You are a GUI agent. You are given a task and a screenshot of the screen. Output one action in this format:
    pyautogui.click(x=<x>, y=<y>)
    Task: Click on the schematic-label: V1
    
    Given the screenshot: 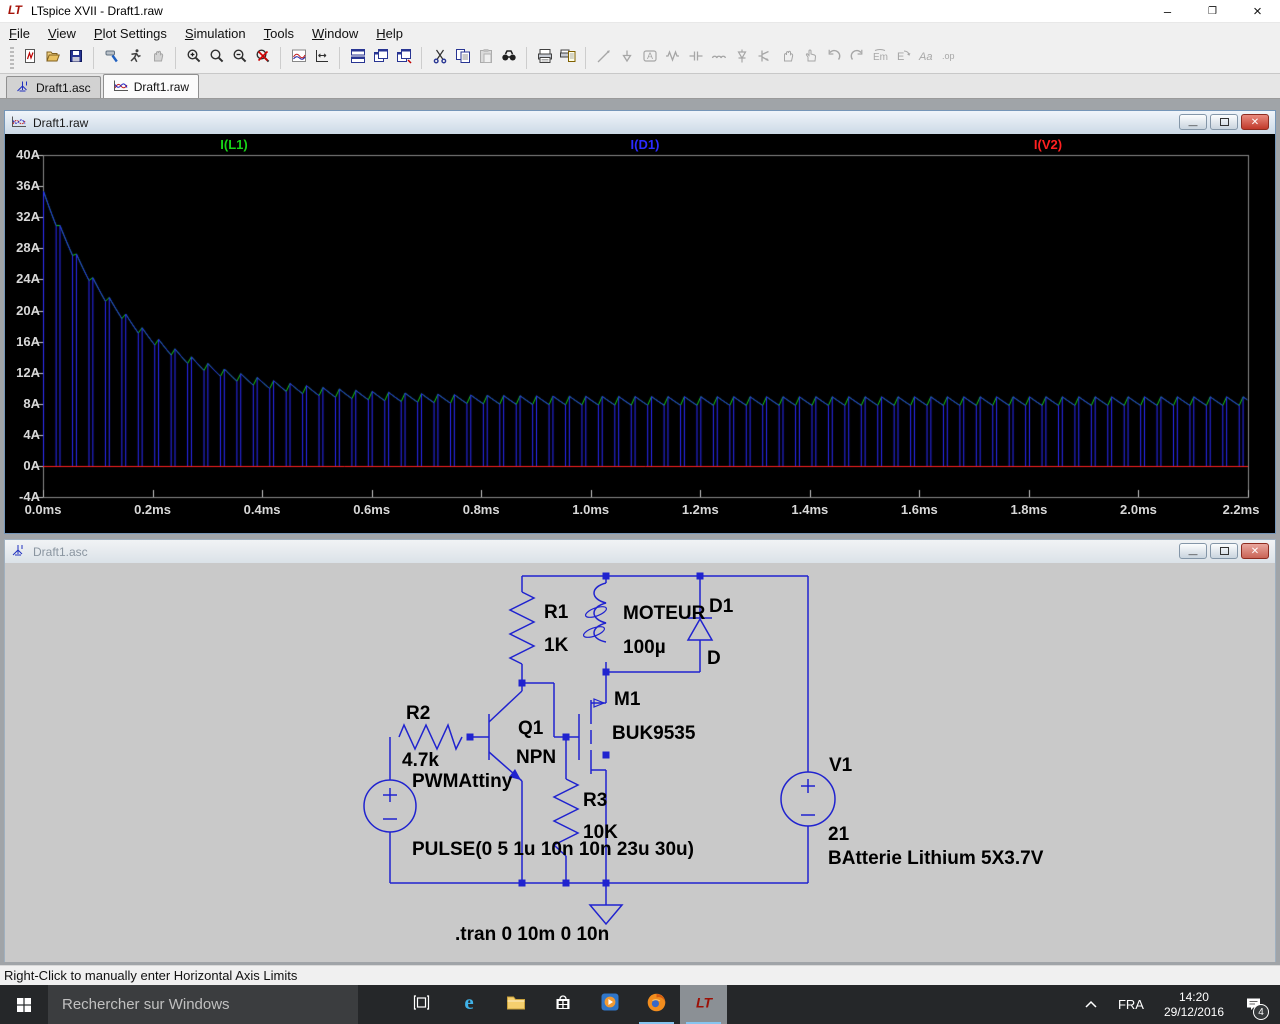 What is the action you would take?
    pyautogui.click(x=841, y=765)
    